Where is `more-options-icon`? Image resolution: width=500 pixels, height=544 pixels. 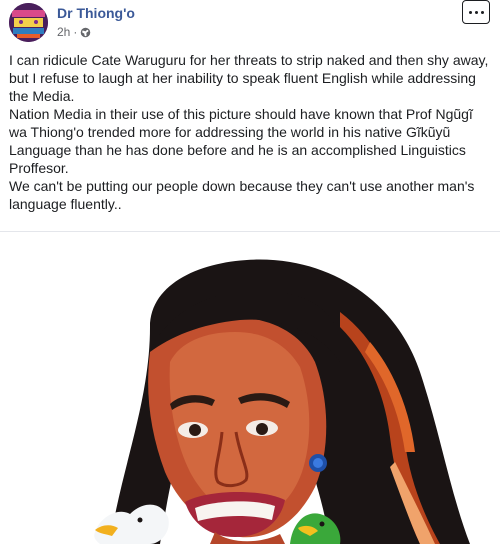
more-options-icon is located at coordinates (476, 12).